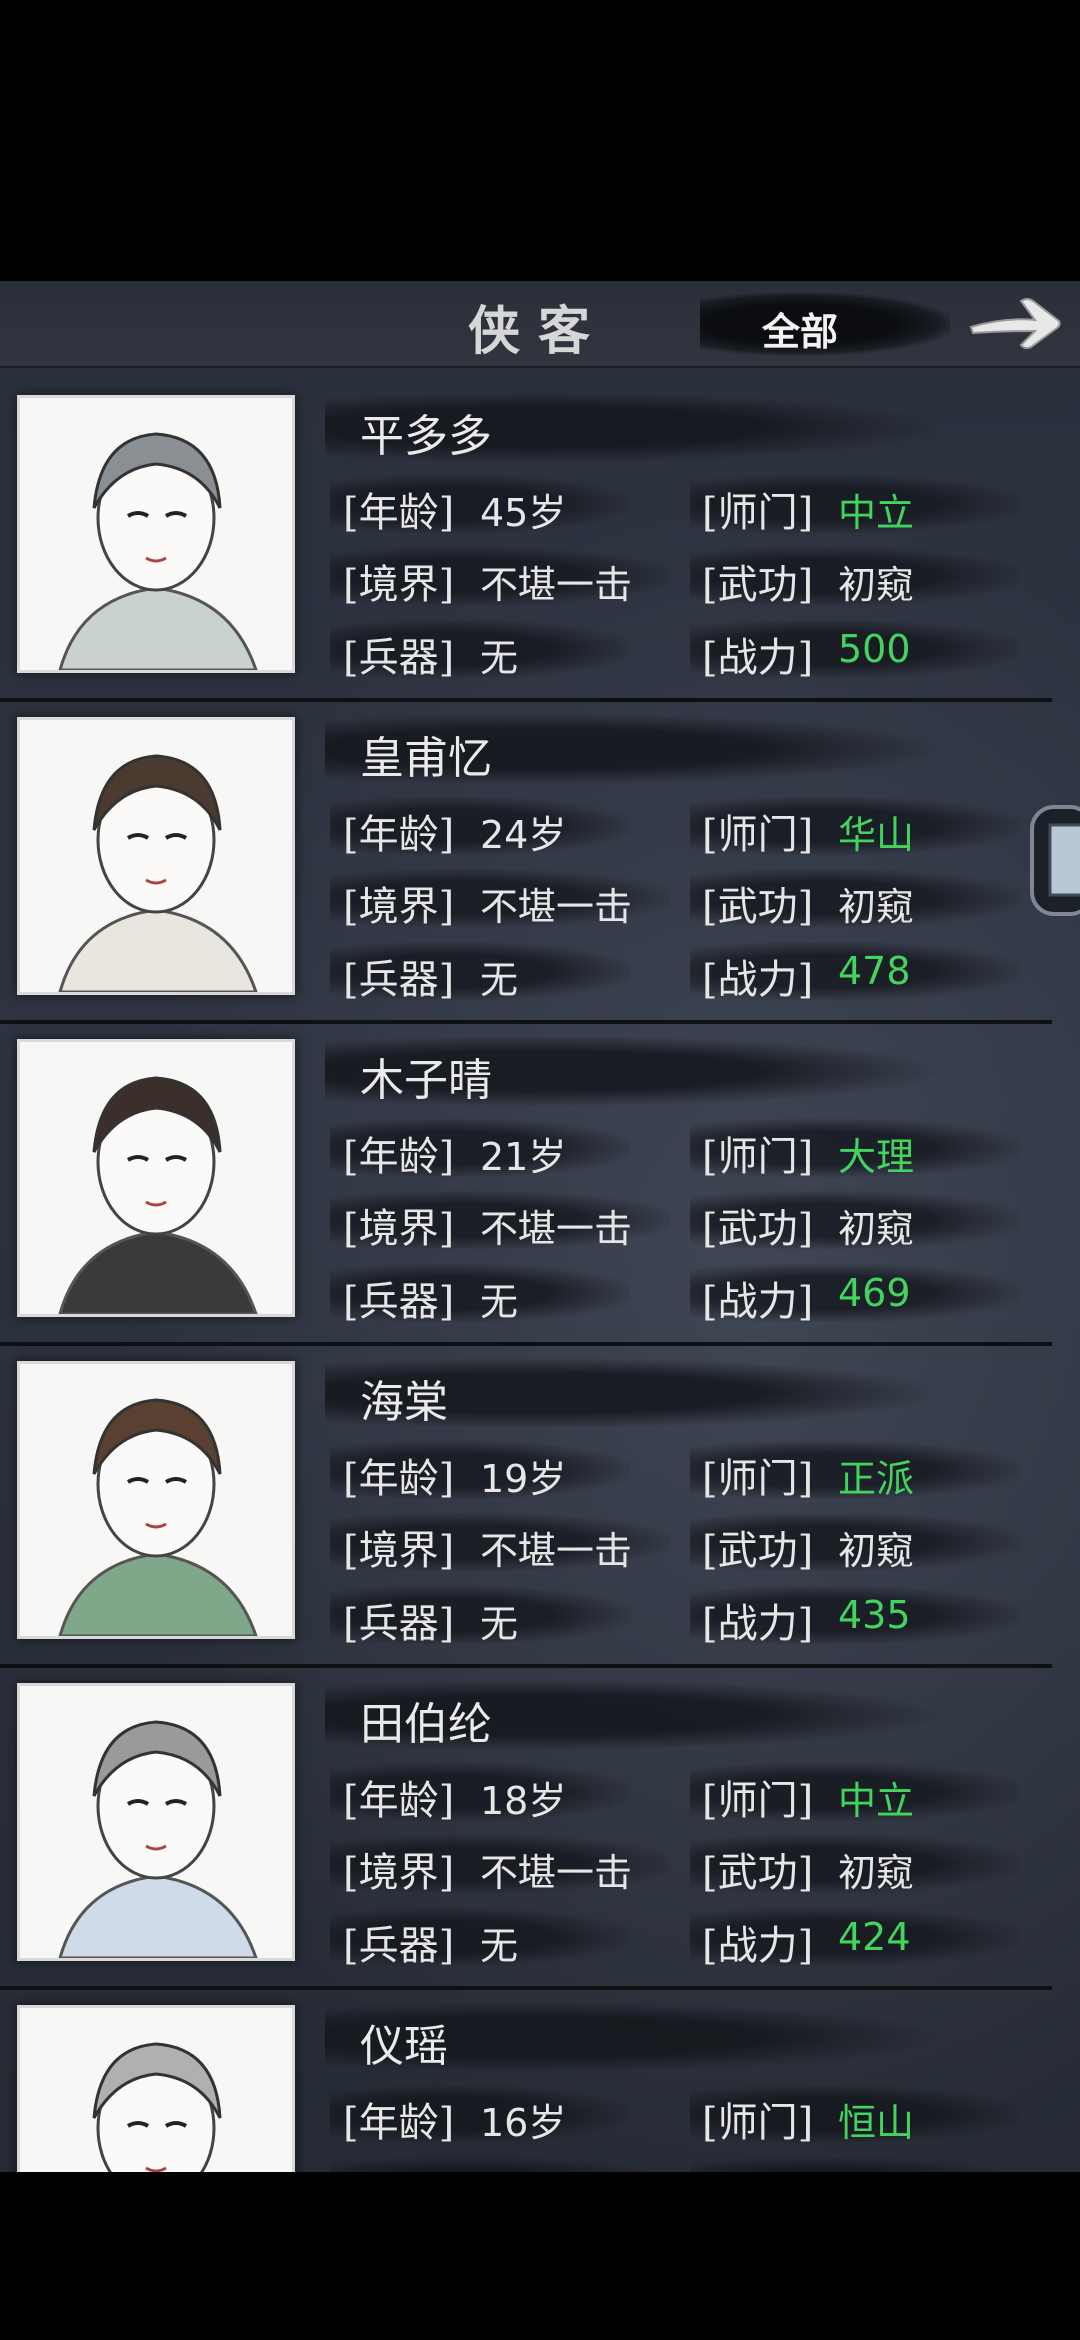  What do you see at coordinates (800, 332) in the screenshot?
I see `filter-label: 全部` at bounding box center [800, 332].